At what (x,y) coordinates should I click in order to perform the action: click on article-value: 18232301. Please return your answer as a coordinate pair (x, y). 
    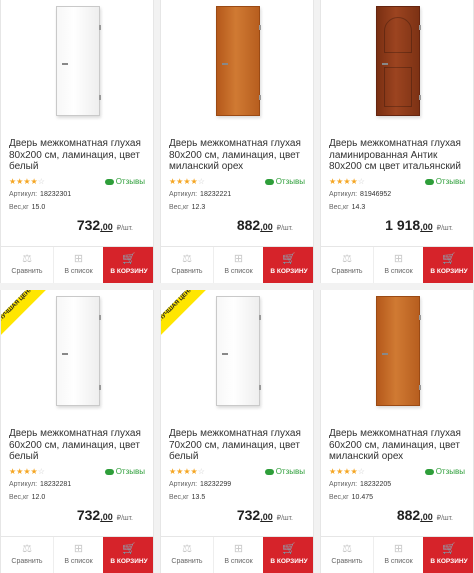
    Looking at the image, I should click on (56, 194).